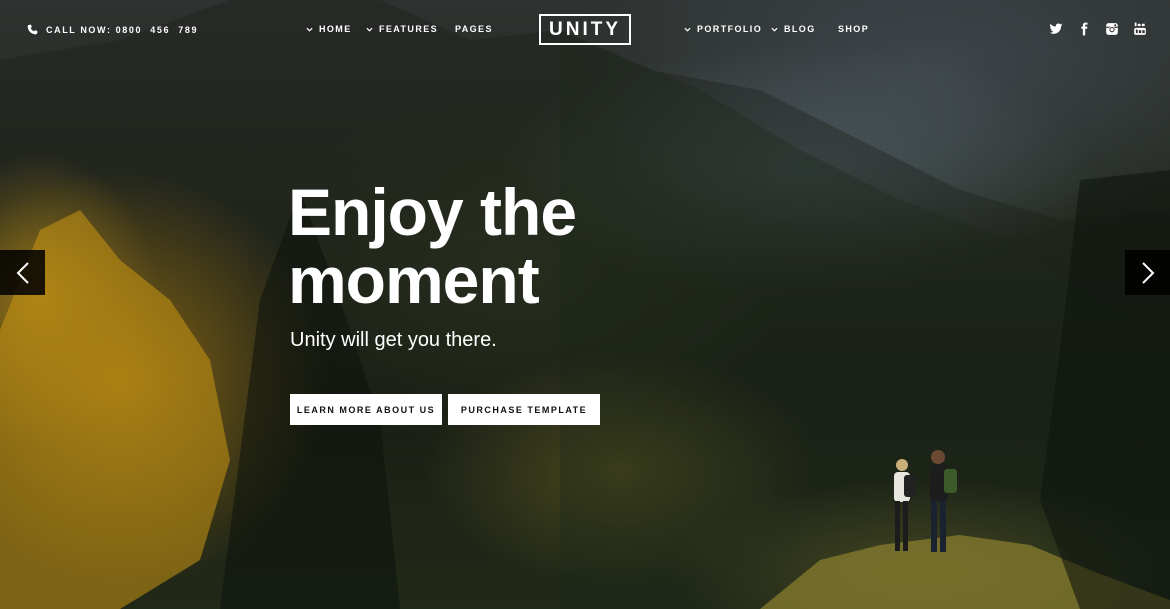 This screenshot has height=609, width=1170. Describe the element at coordinates (32, 29) in the screenshot. I see `phone-icon` at that location.